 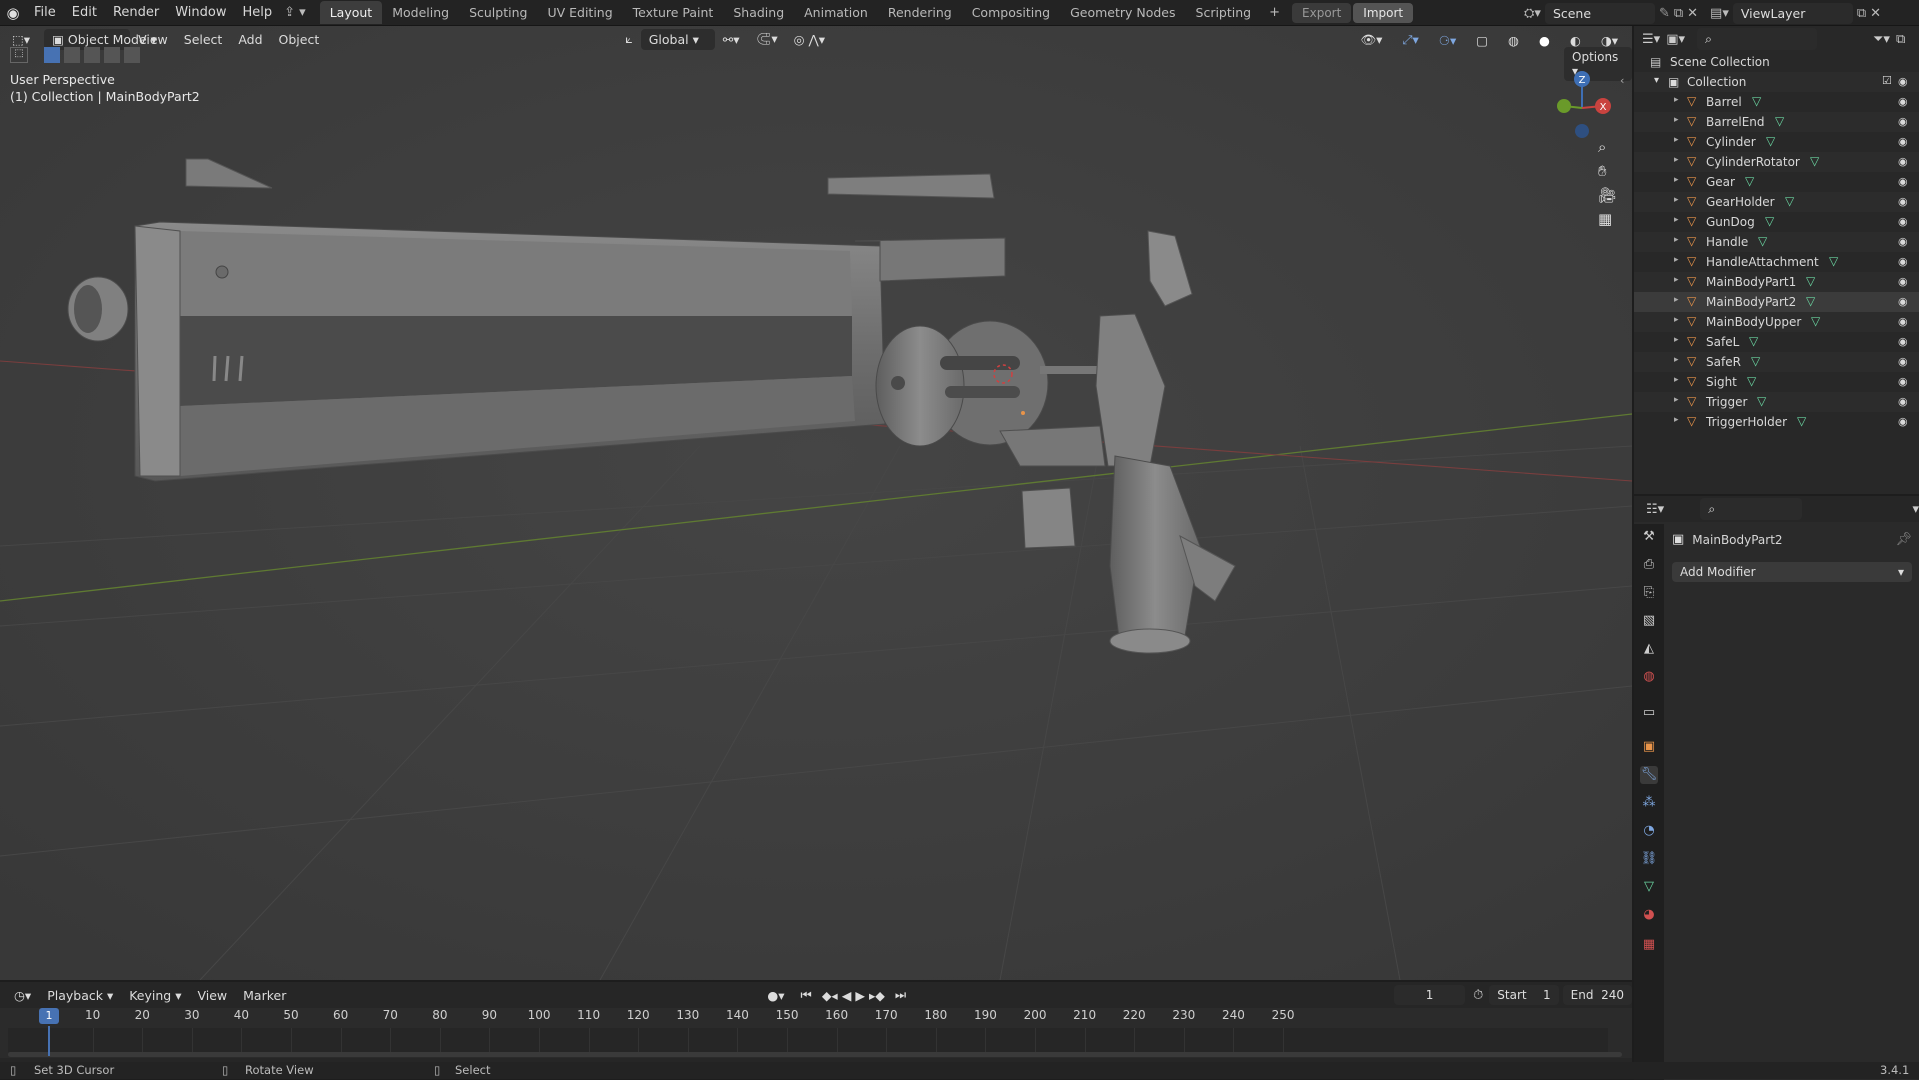 What do you see at coordinates (1881, 39) in the screenshot?
I see `filter-icon: ⏷▾` at bounding box center [1881, 39].